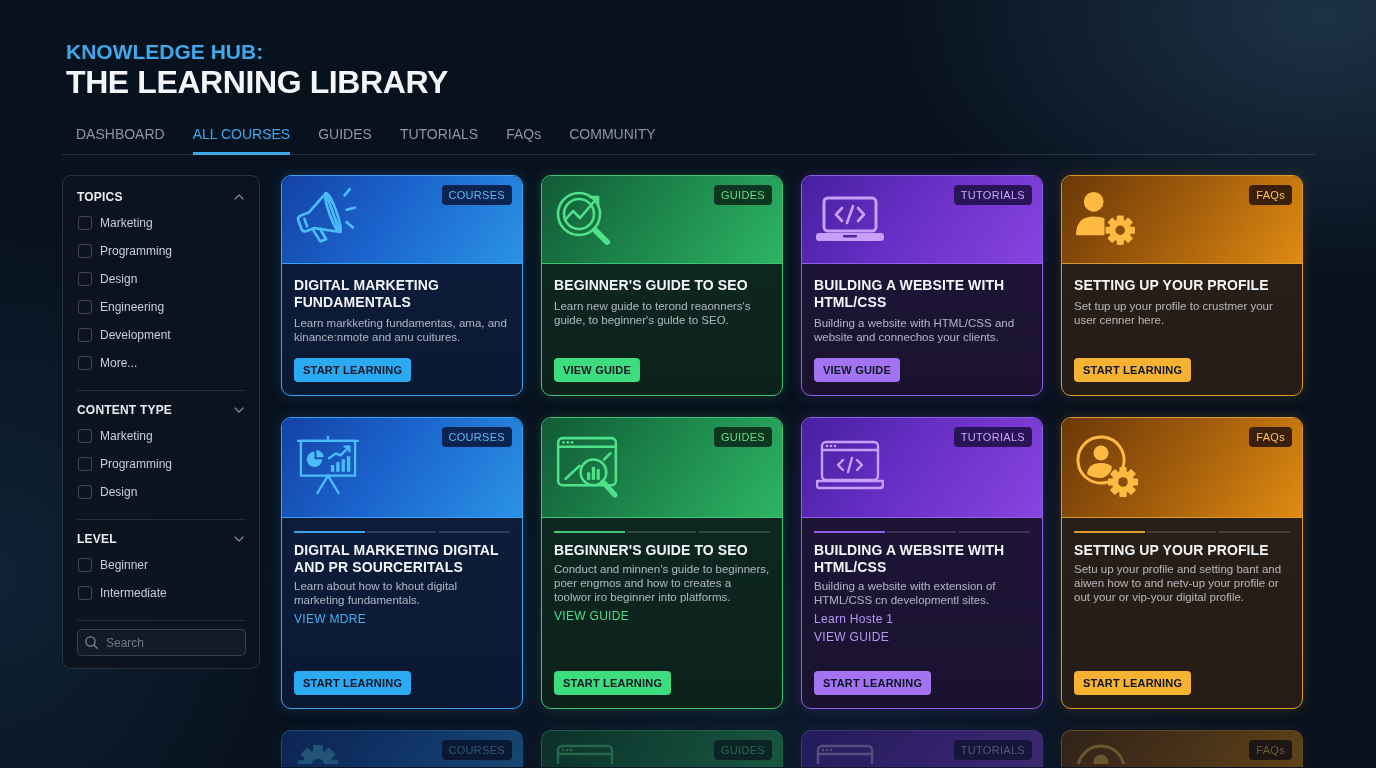 This screenshot has width=1376, height=768. What do you see at coordinates (318, 754) in the screenshot?
I see `gear-icon` at bounding box center [318, 754].